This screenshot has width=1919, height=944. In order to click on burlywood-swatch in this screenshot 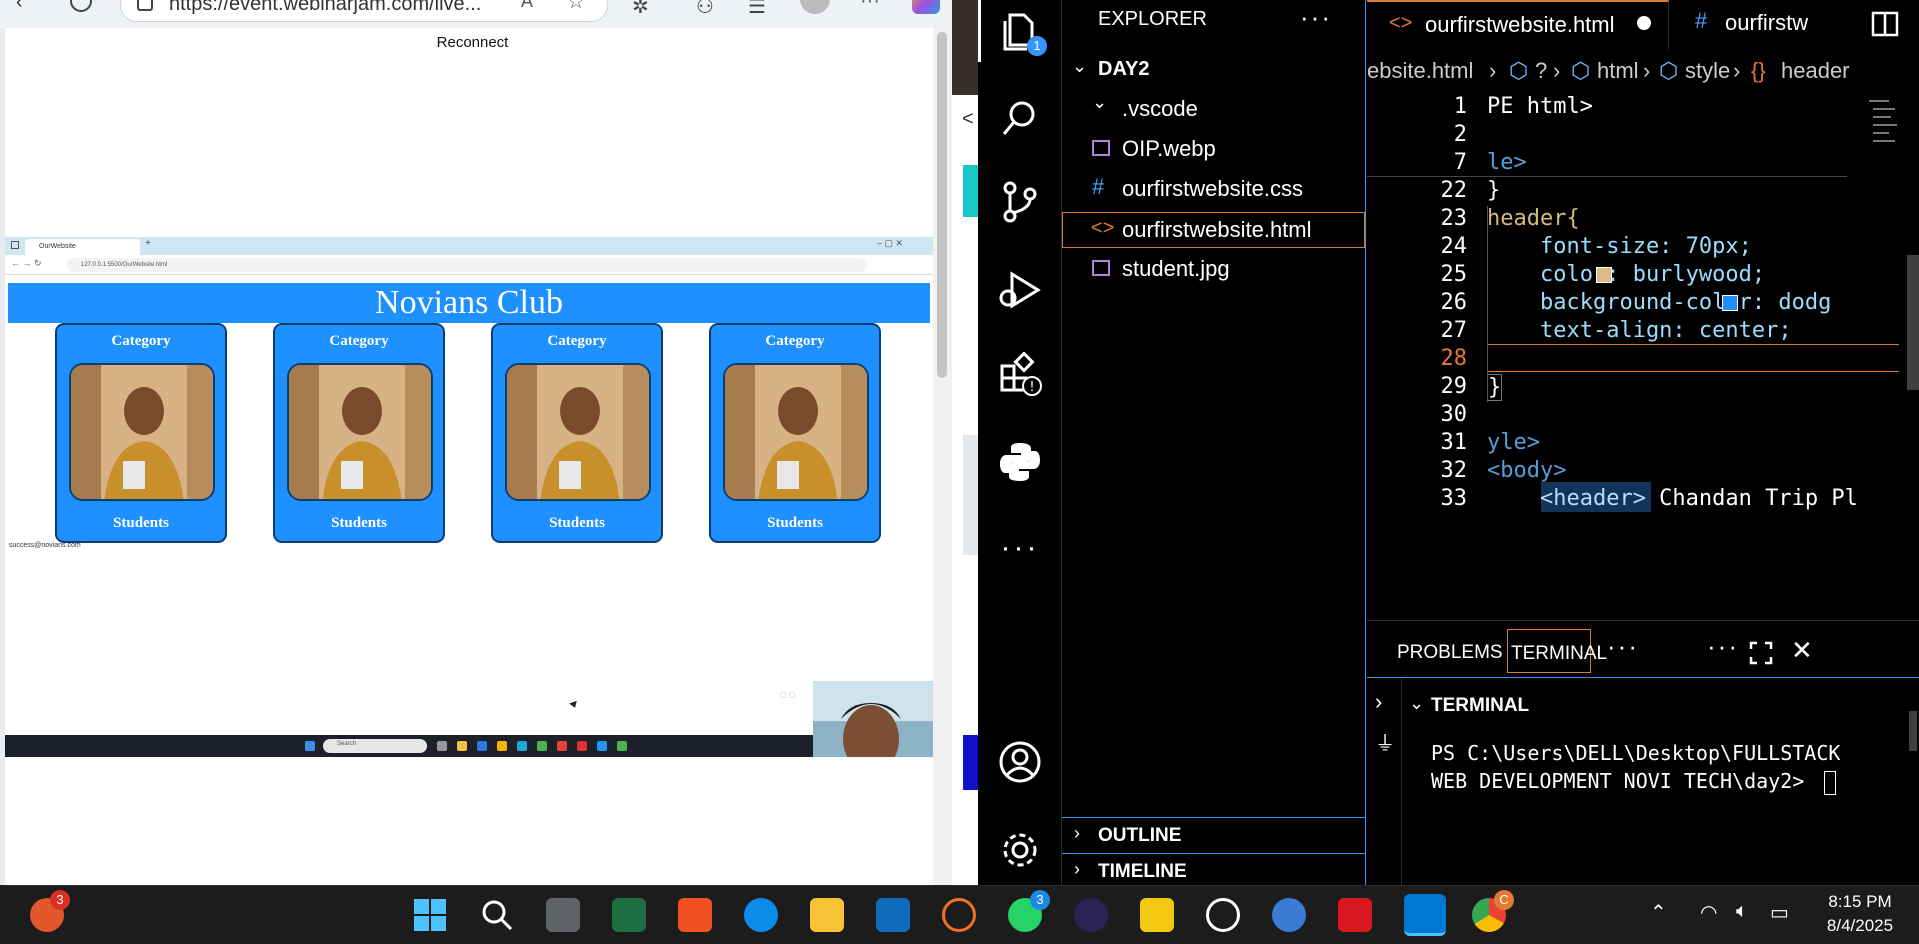, I will do `click(1604, 275)`.